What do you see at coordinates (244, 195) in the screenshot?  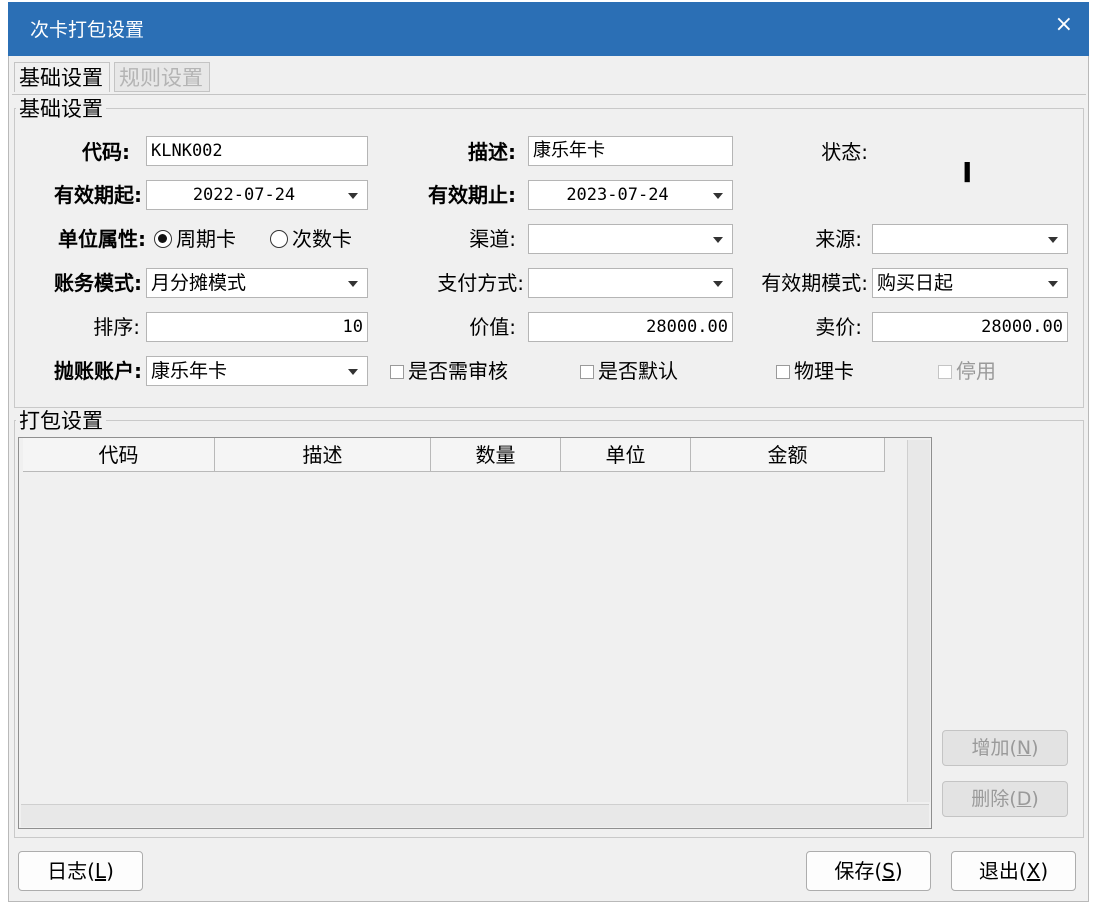 I see `valid-from-value: 2022-07-24` at bounding box center [244, 195].